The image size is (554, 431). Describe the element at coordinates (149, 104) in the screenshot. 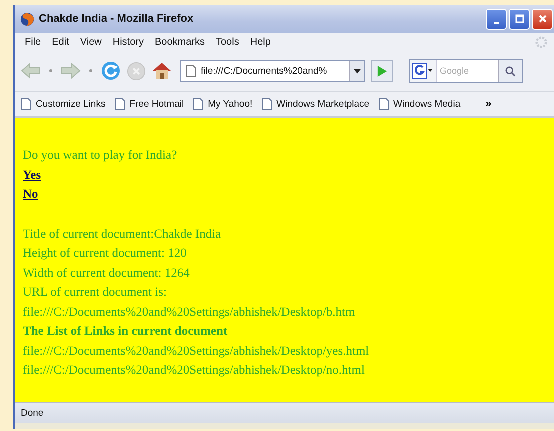

I see `bookmark-link: Free Hotmail` at that location.